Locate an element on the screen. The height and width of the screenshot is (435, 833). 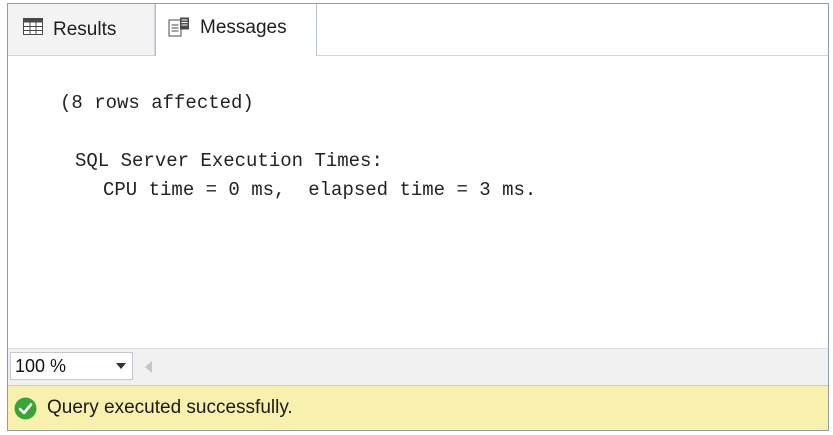
scroll-left-icon is located at coordinates (148, 367).